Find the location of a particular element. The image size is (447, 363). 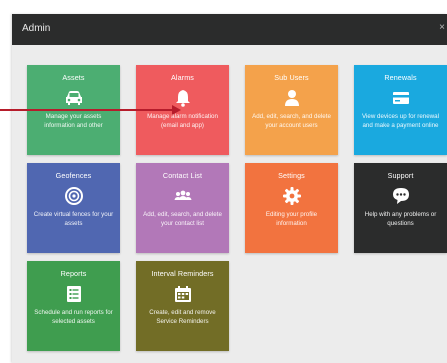

car-icon is located at coordinates (73, 98).